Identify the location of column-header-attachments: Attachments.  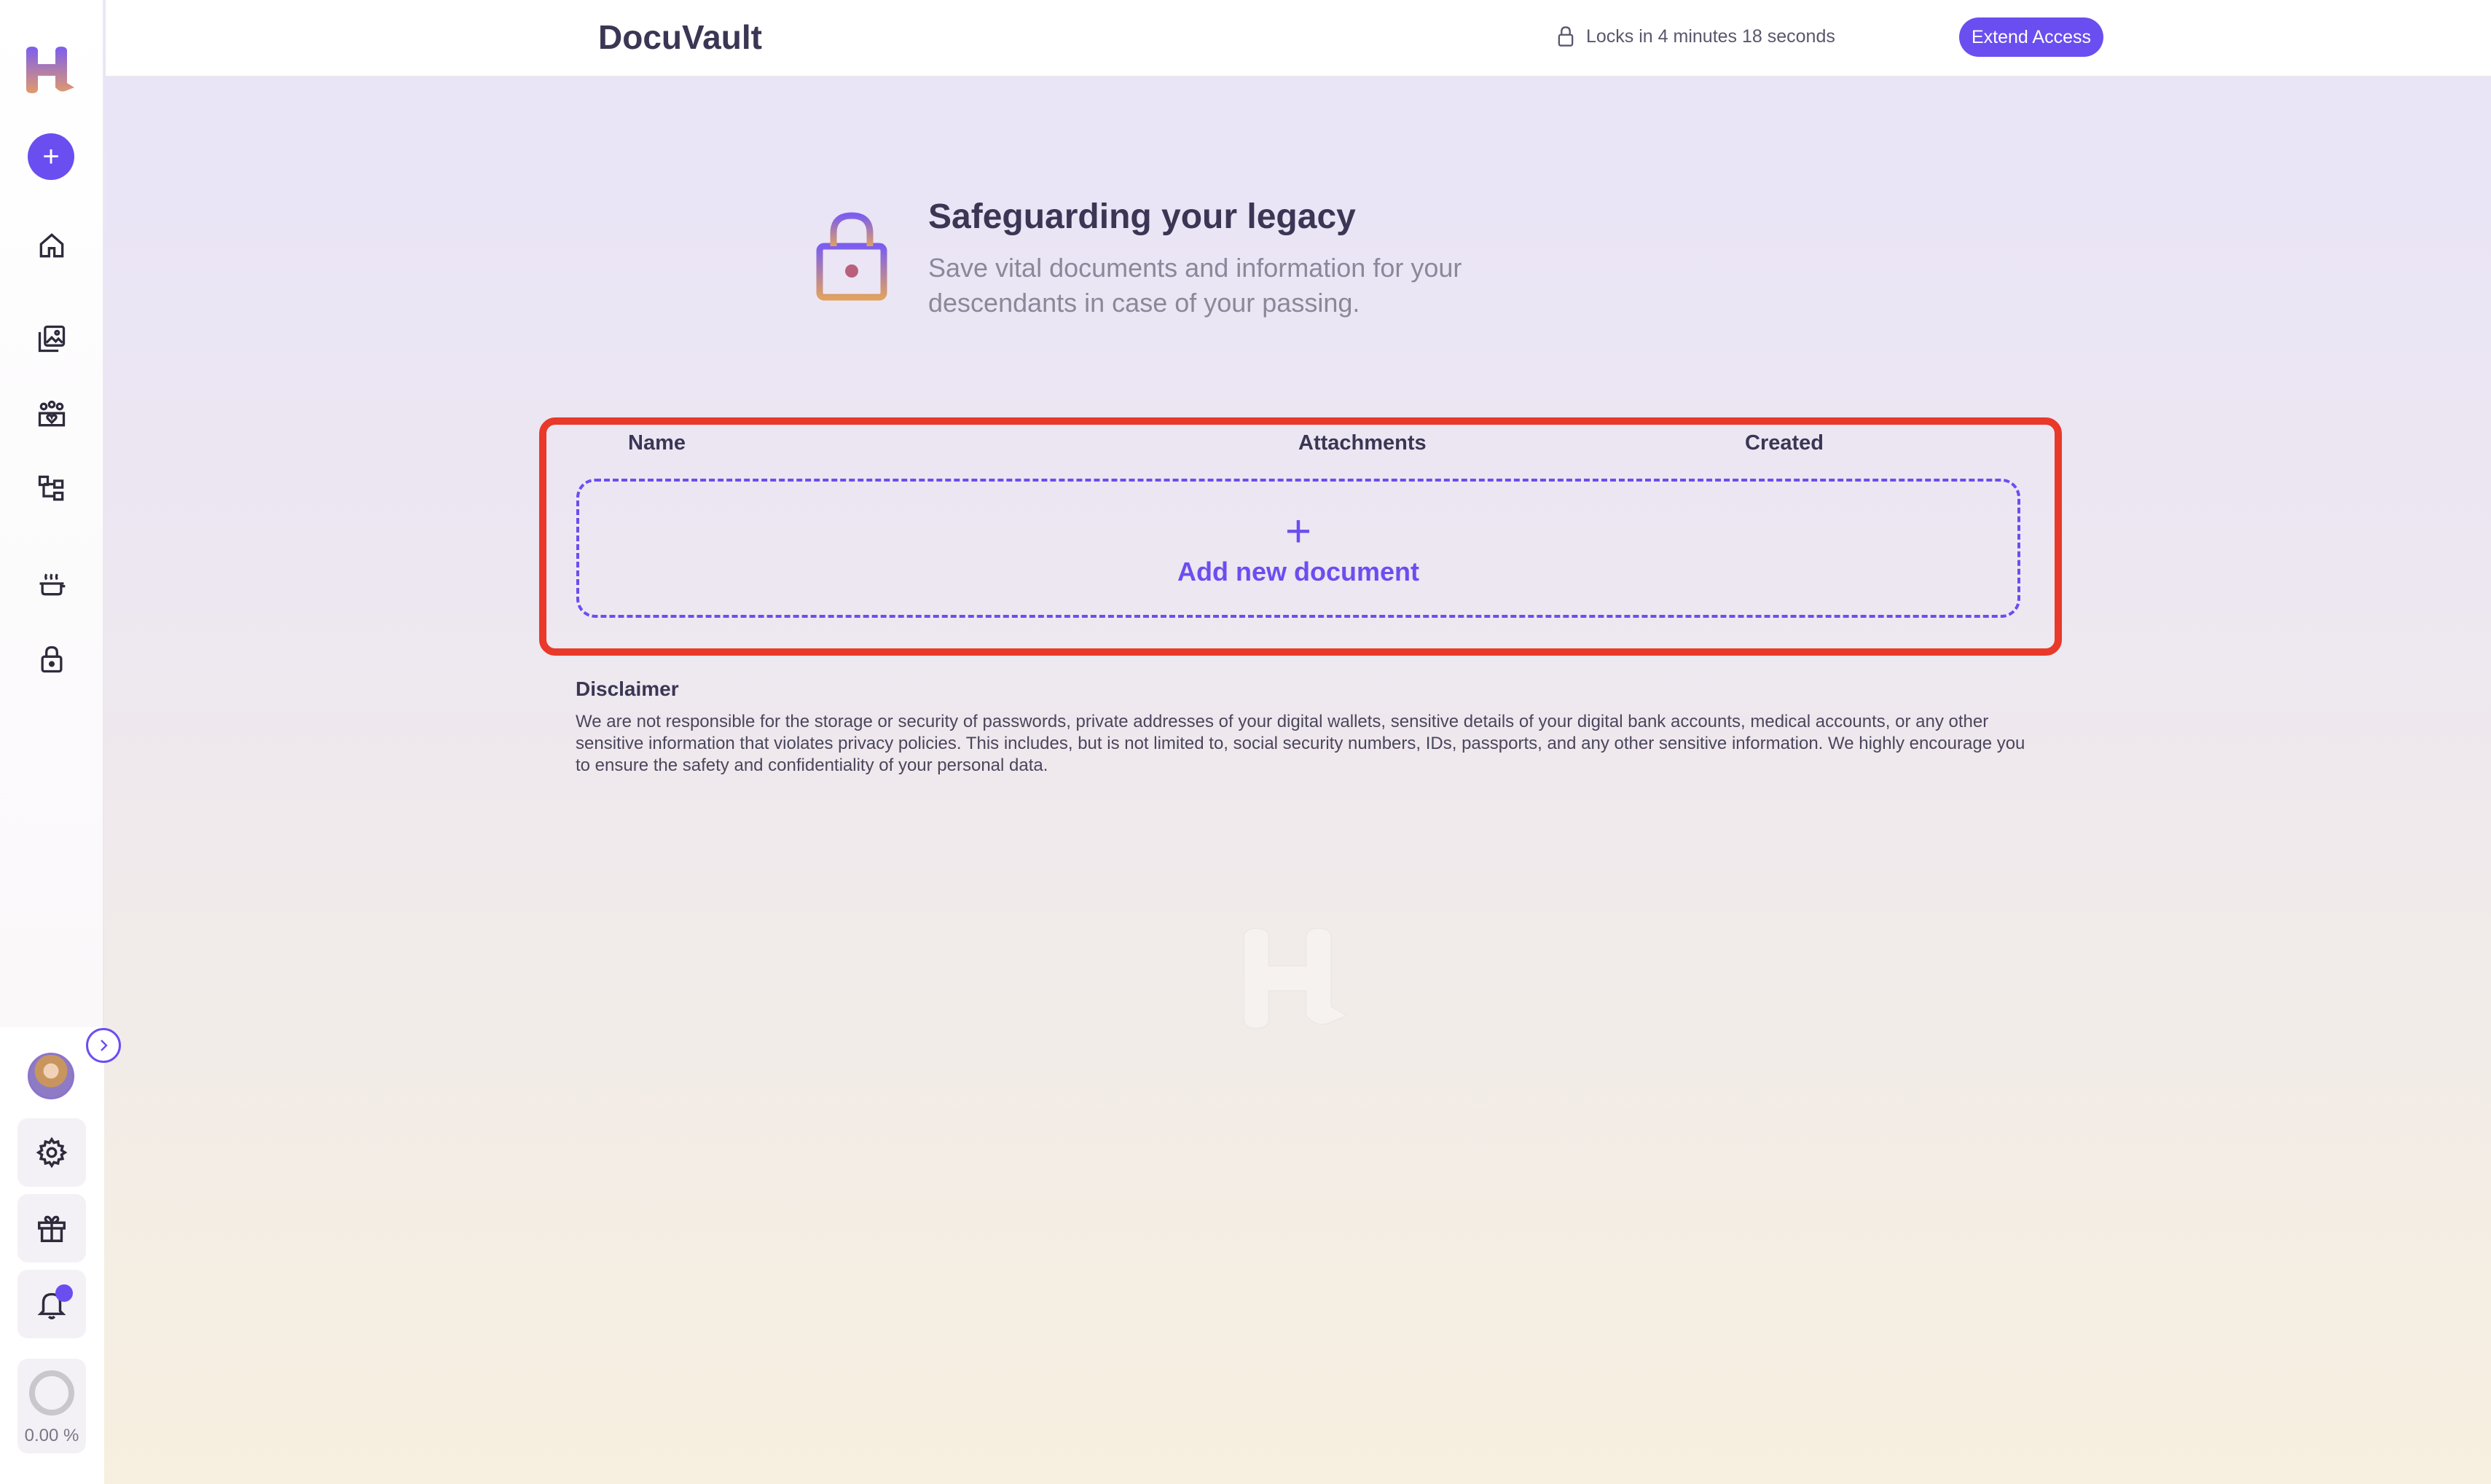
(1363, 443).